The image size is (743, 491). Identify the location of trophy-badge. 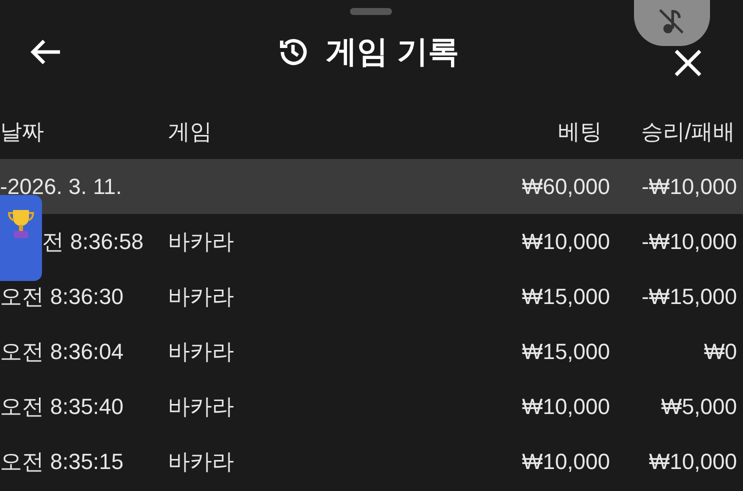
(21, 238).